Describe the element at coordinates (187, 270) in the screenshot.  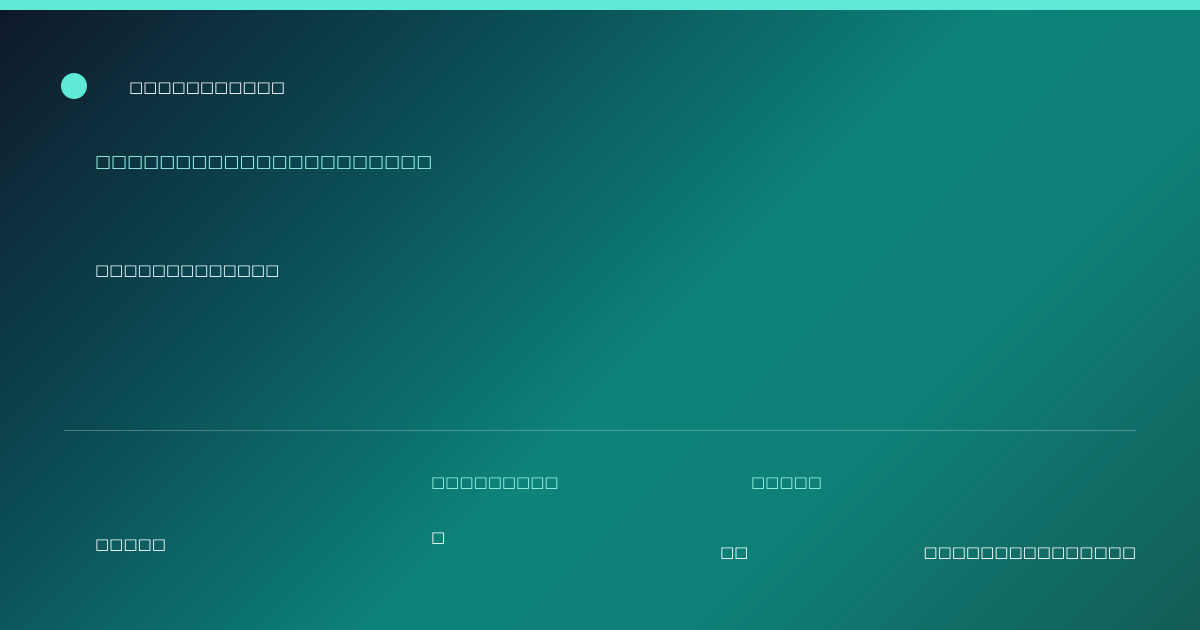
I see `subheadline: □□□□□□□□□□□□□` at that location.